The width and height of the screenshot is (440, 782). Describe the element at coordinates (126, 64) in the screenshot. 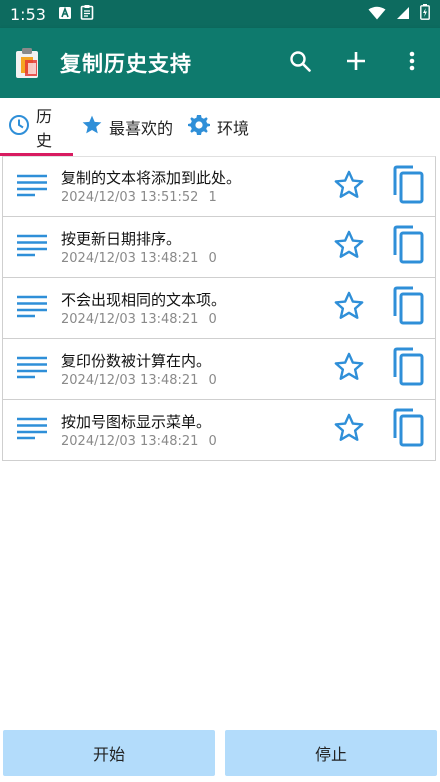

I see `app-title: 复制历史支持` at that location.